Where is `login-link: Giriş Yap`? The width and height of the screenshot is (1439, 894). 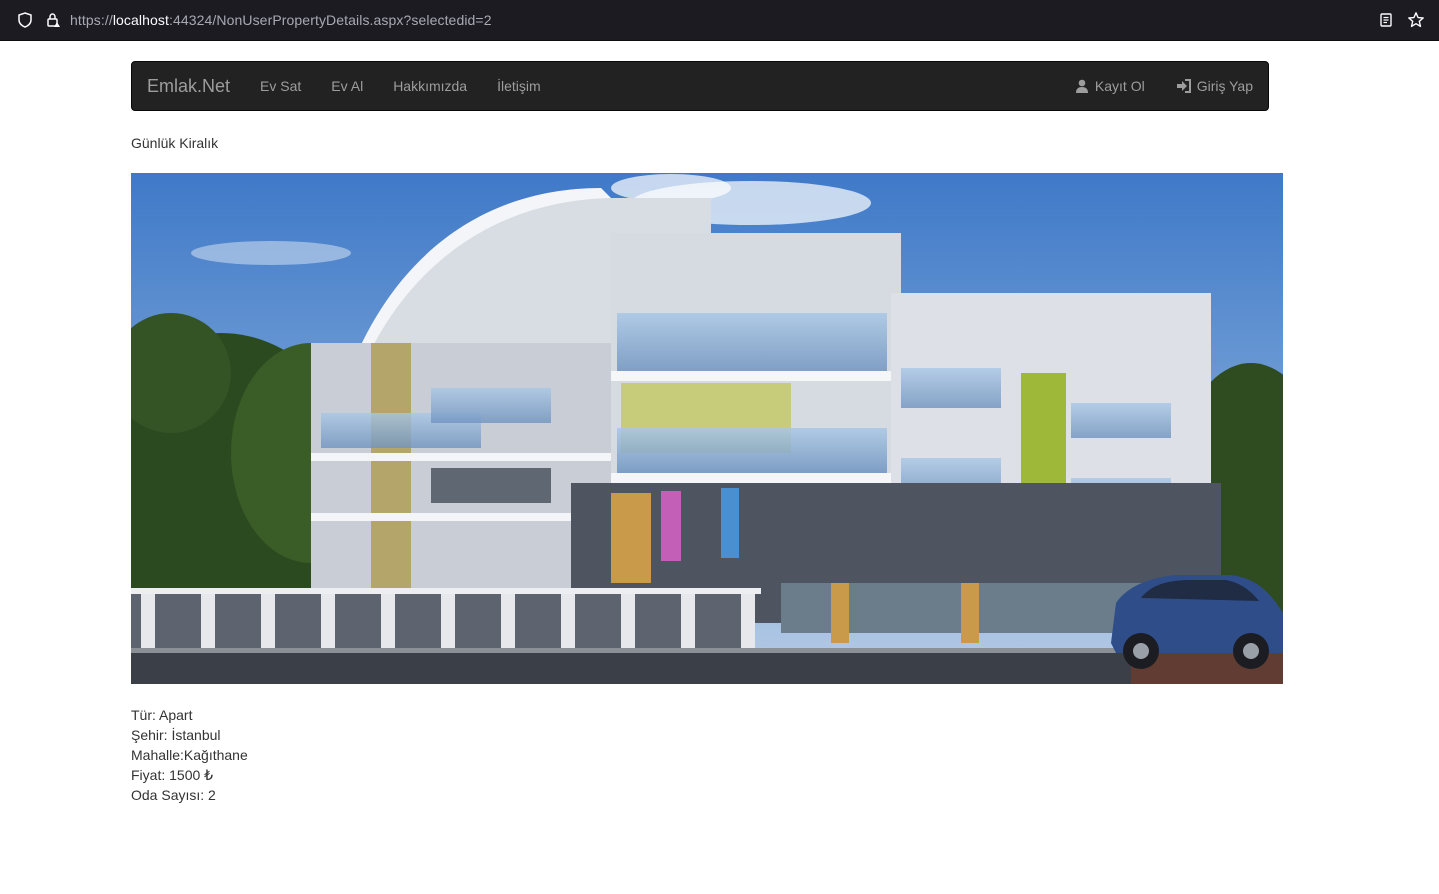 login-link: Giriş Yap is located at coordinates (1214, 86).